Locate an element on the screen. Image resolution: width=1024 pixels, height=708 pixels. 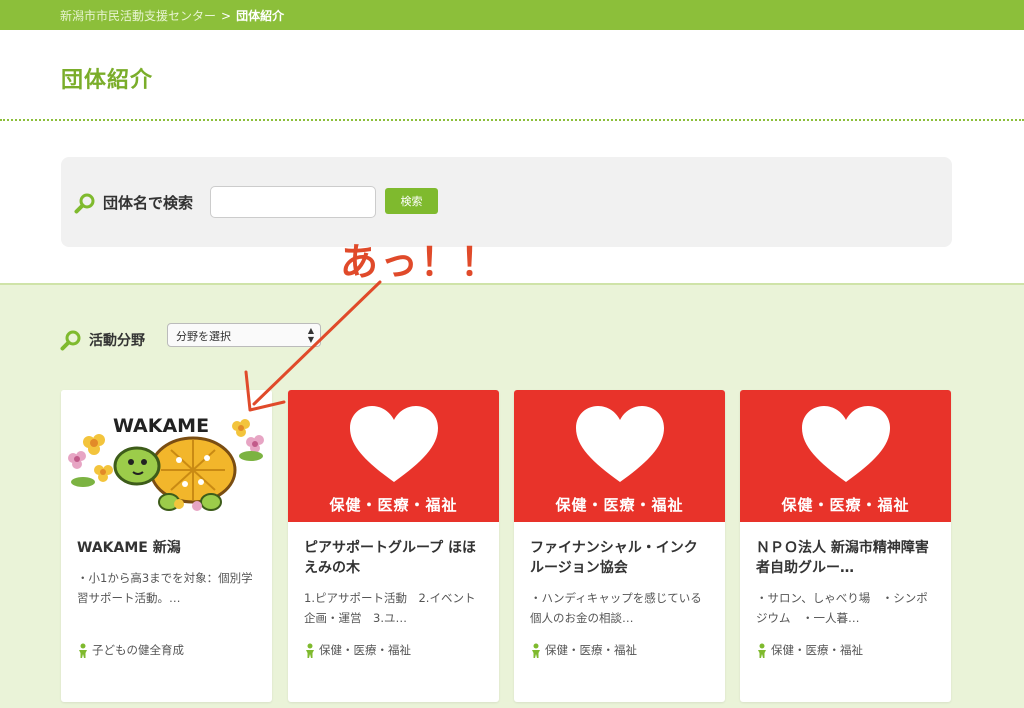
search-input is located at coordinates (293, 202).